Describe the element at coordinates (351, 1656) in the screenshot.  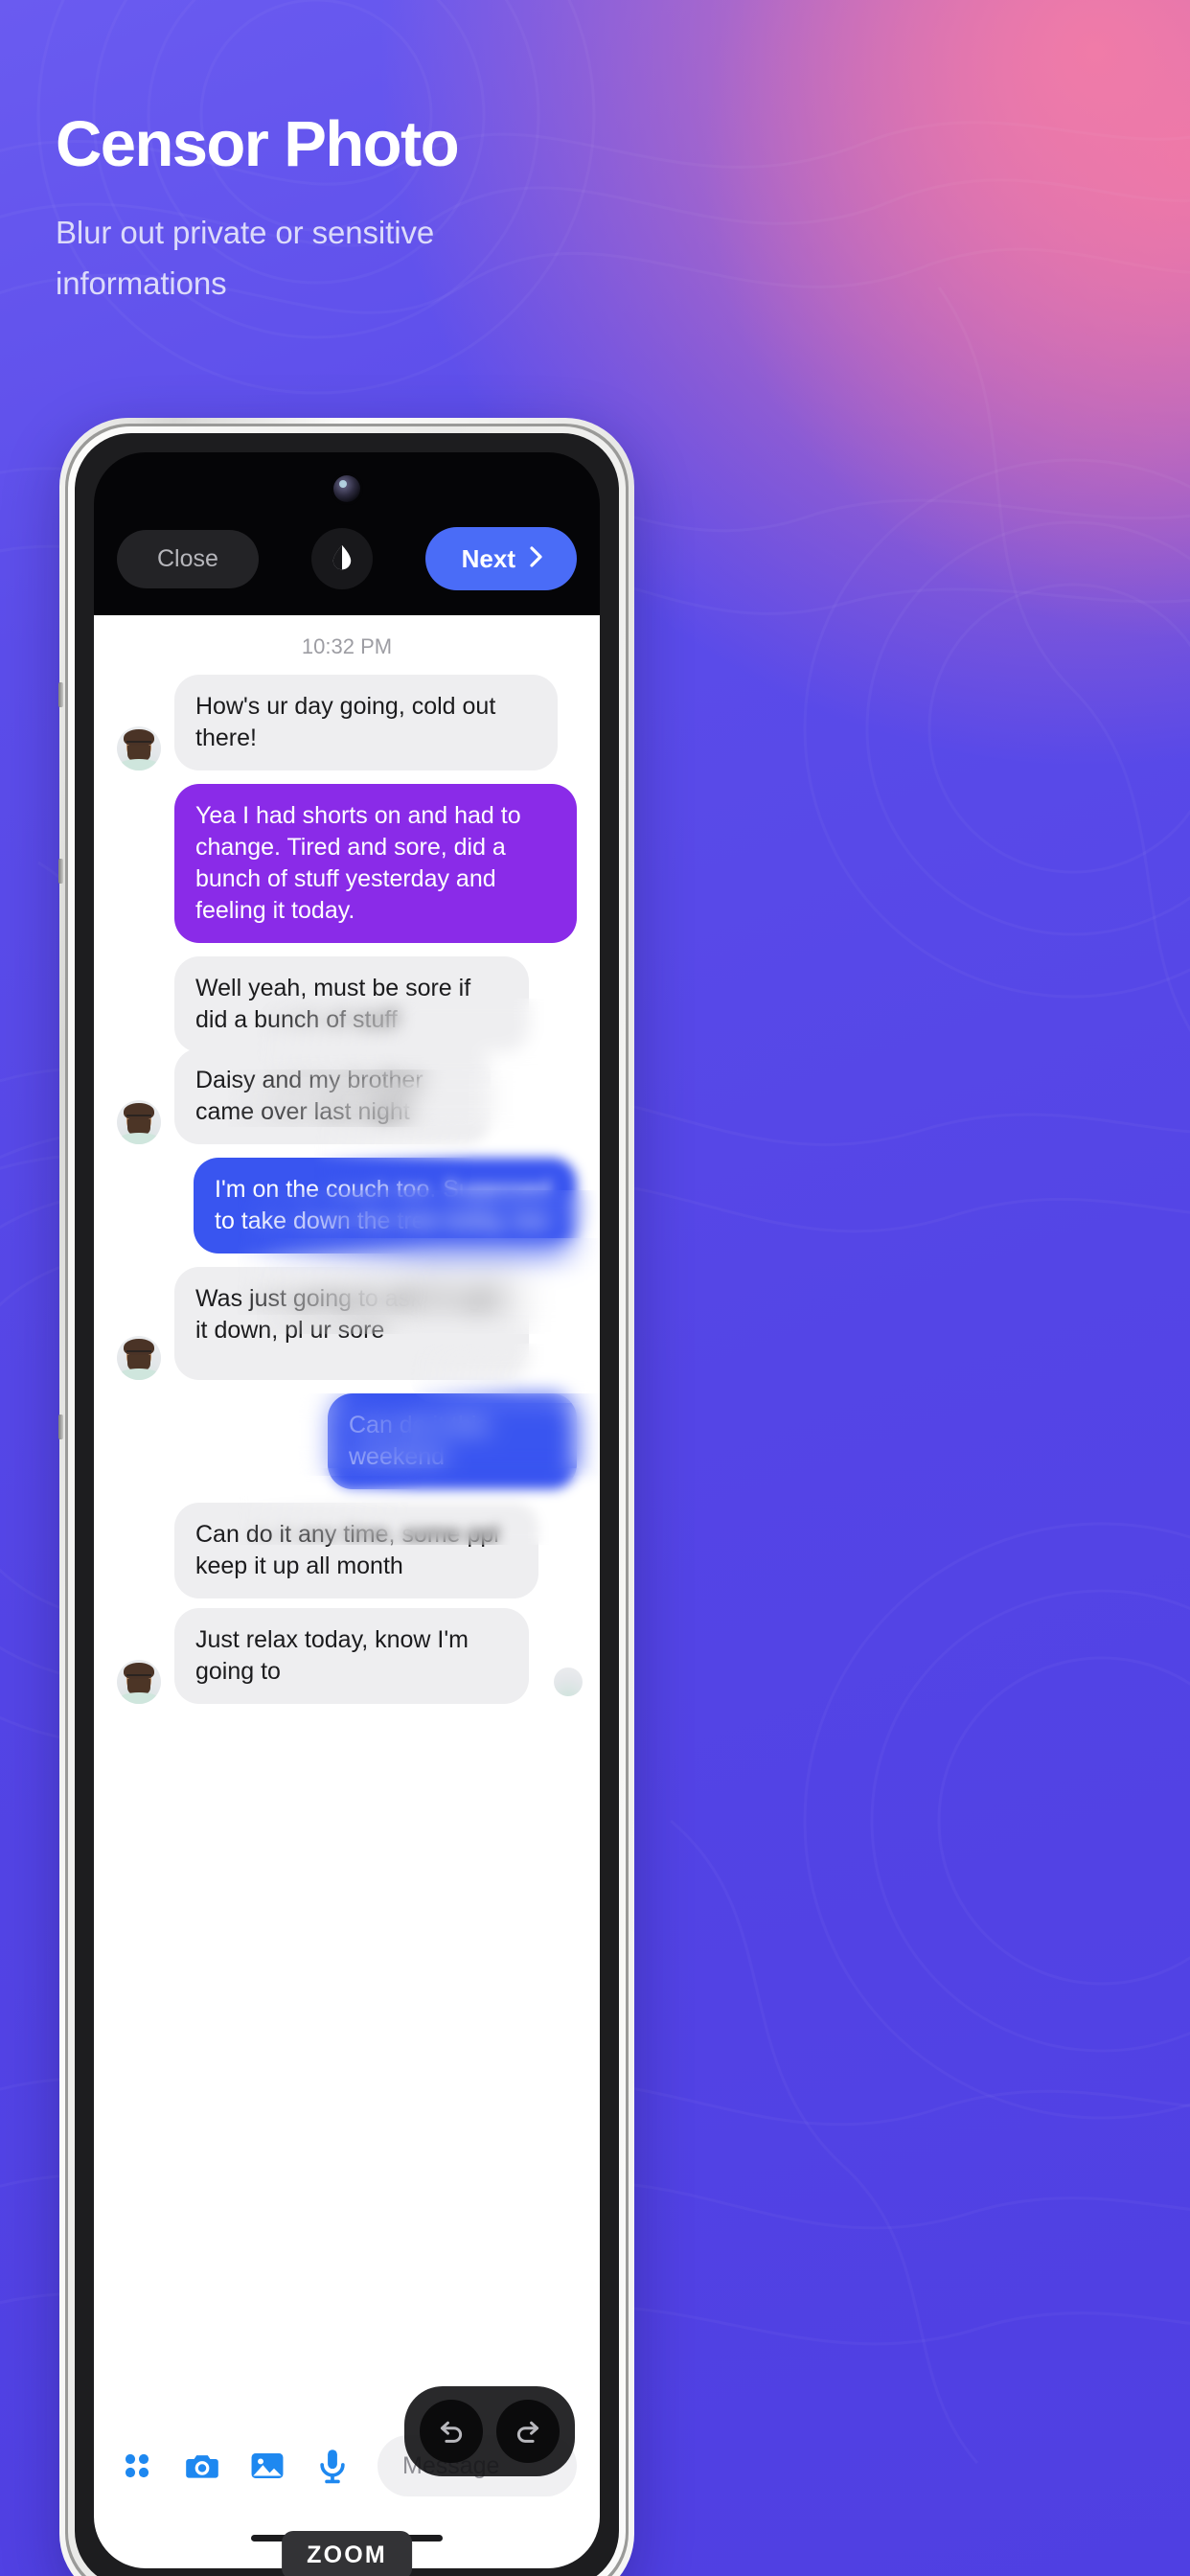
I see `message-bubble: Just relax today, know I'm going to` at that location.